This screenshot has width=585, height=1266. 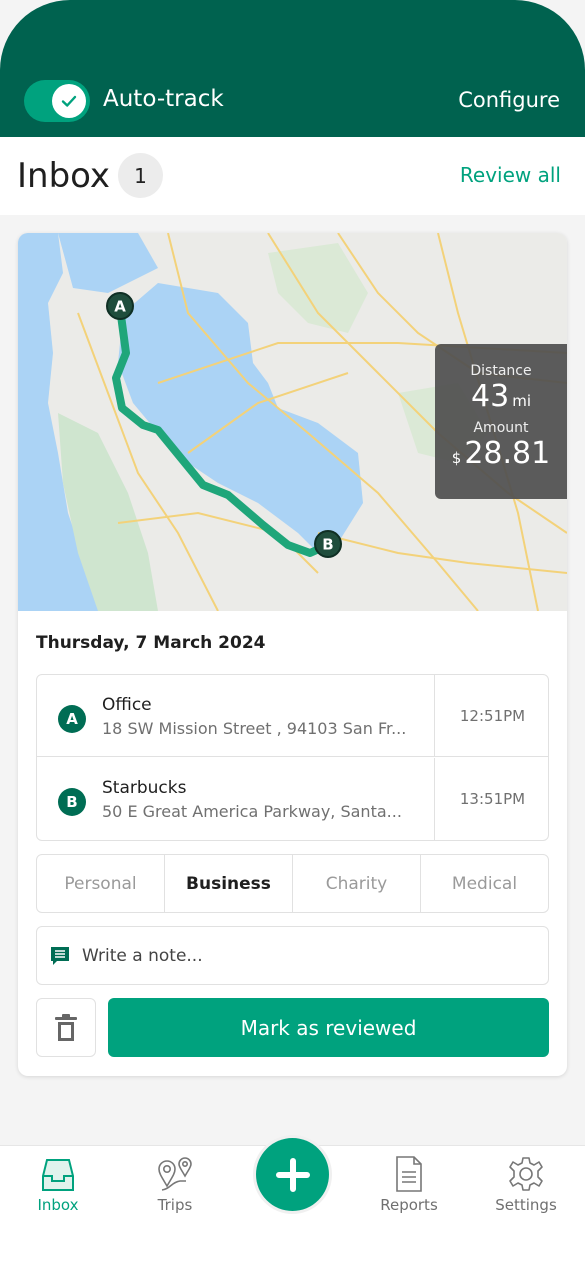 What do you see at coordinates (58, 1175) in the screenshot?
I see `inbox-tray-icon` at bounding box center [58, 1175].